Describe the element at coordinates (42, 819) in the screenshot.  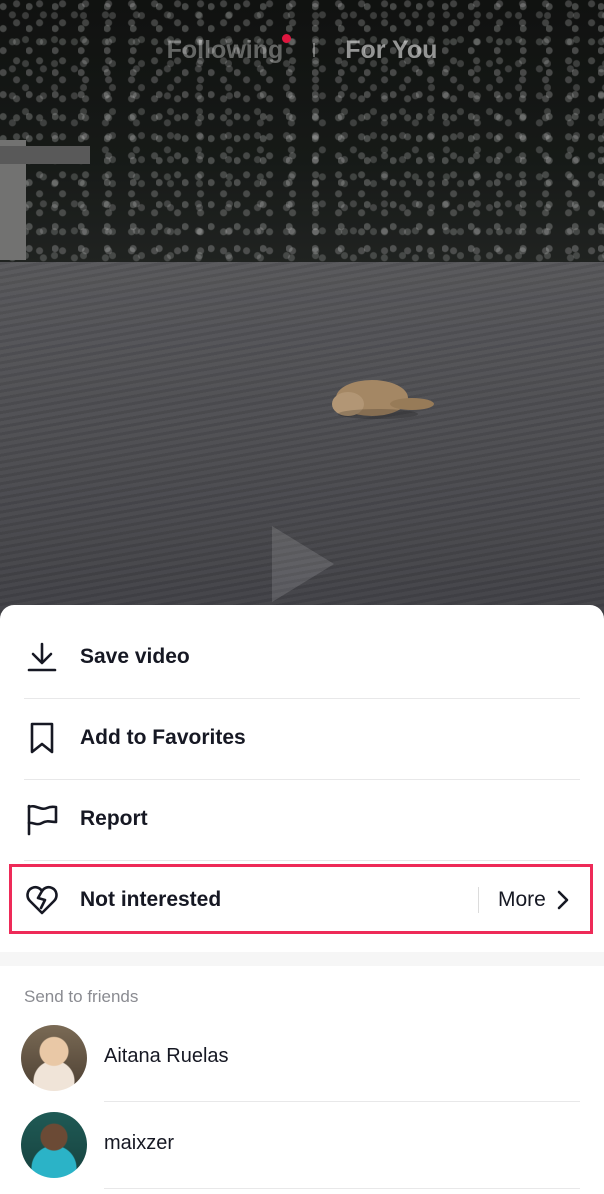
I see `flag-icon` at that location.